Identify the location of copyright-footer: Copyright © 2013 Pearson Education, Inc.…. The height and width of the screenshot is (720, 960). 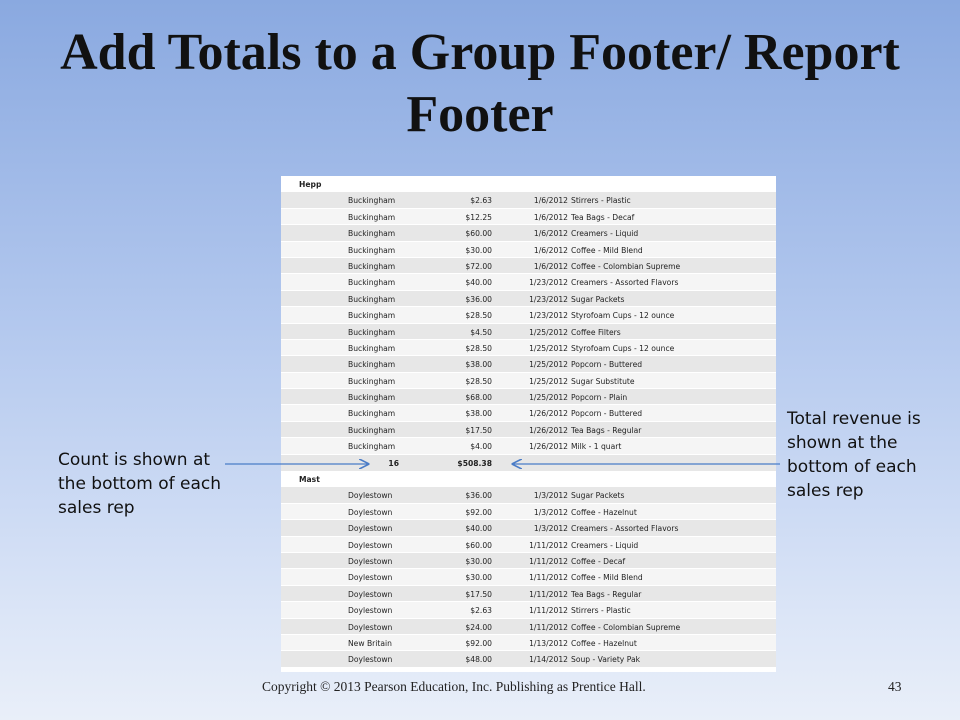
(454, 686).